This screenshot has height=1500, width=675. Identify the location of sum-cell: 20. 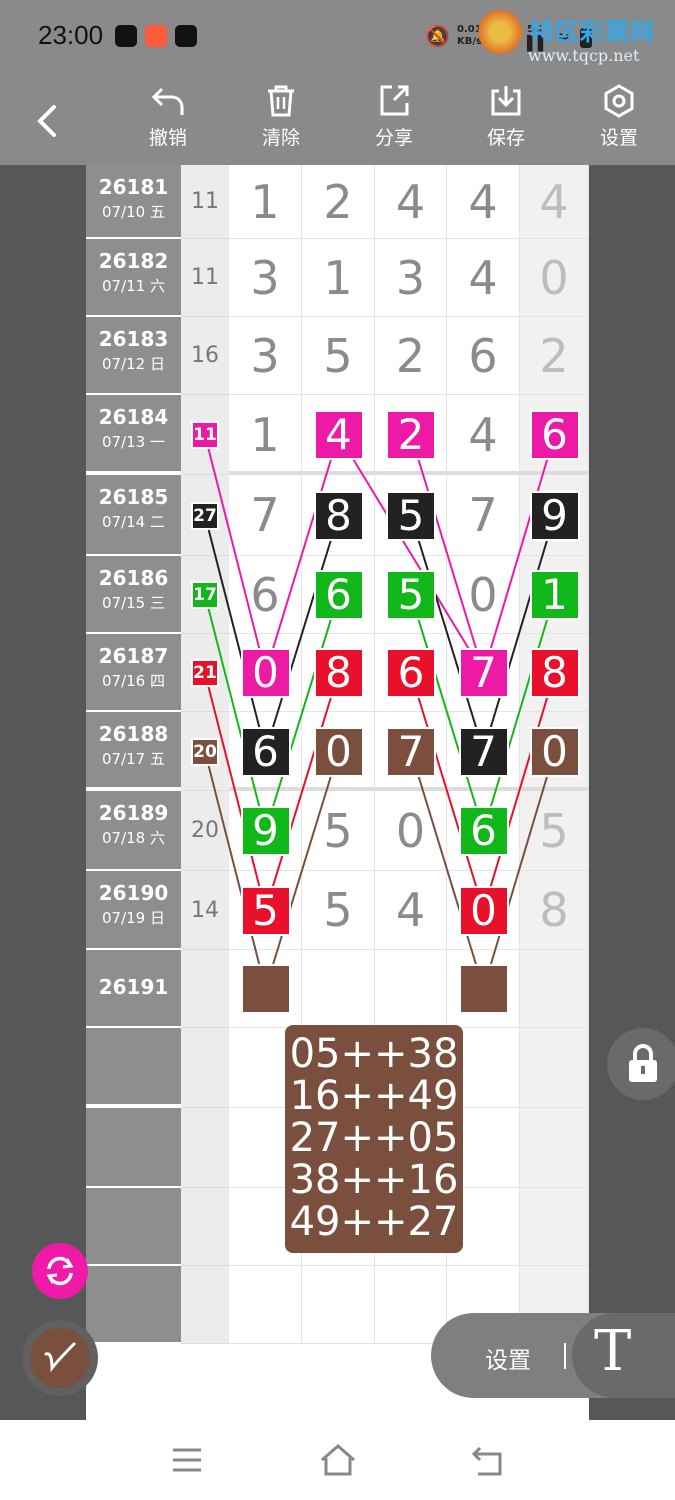
(205, 831).